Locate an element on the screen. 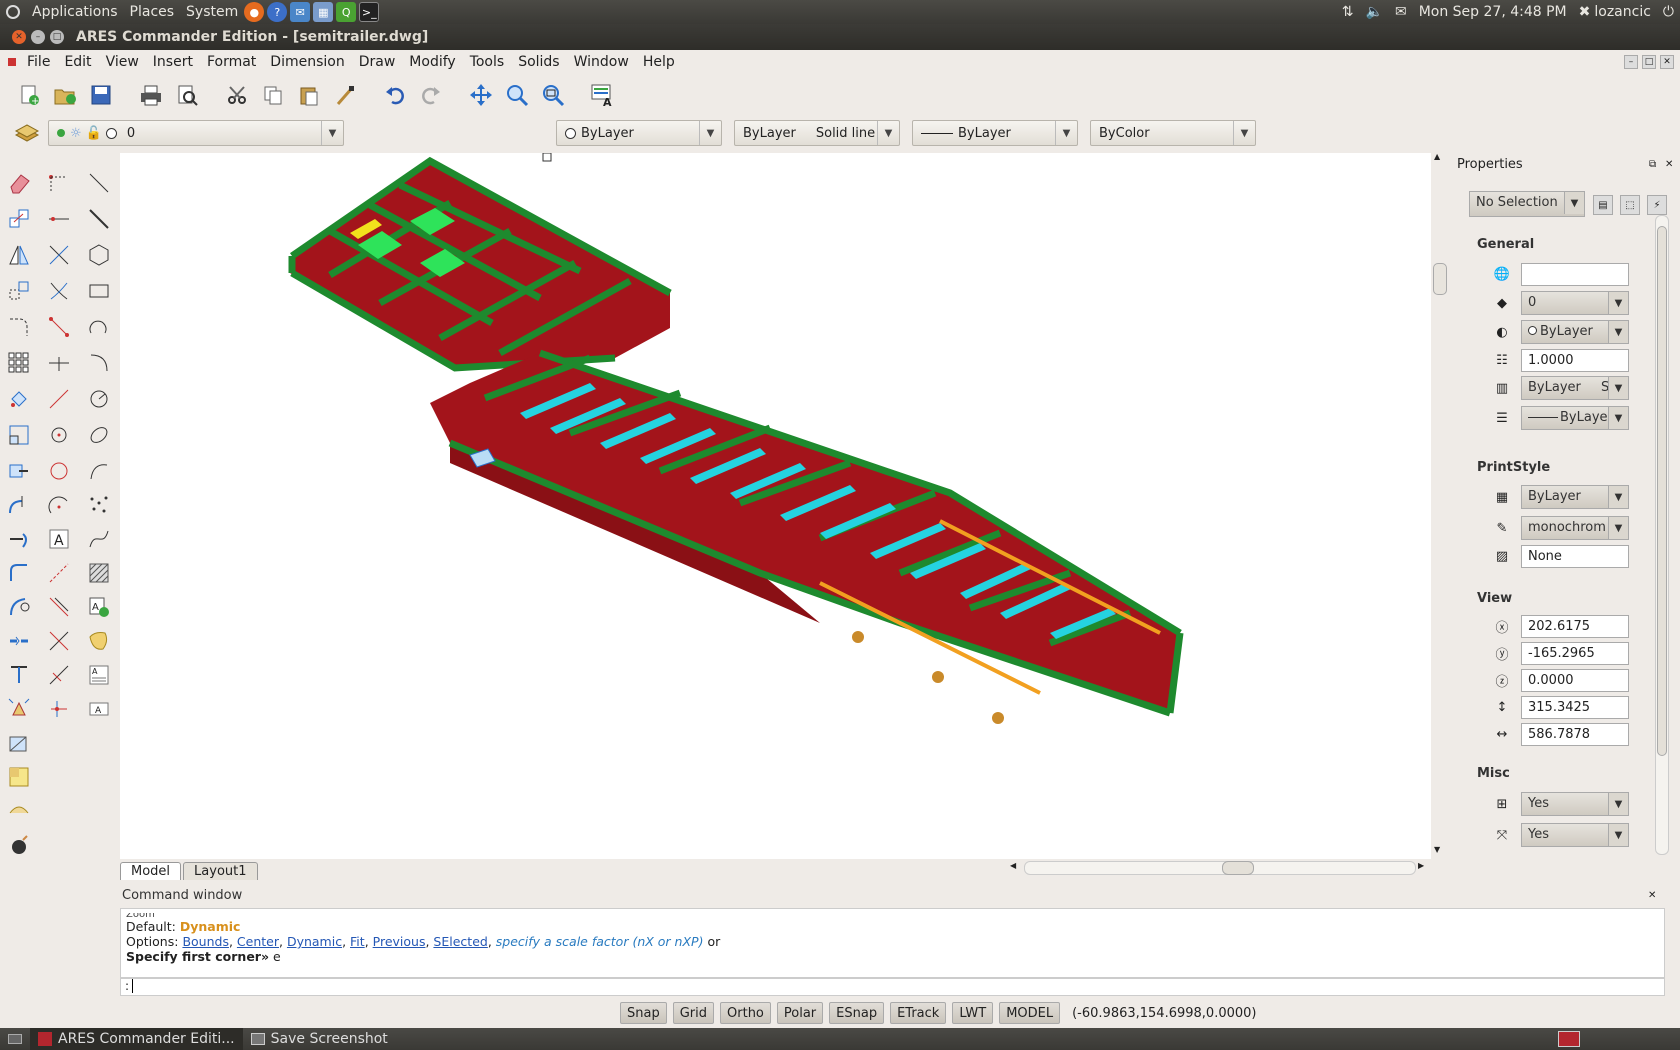  menu-tools: Tools is located at coordinates (487, 62).